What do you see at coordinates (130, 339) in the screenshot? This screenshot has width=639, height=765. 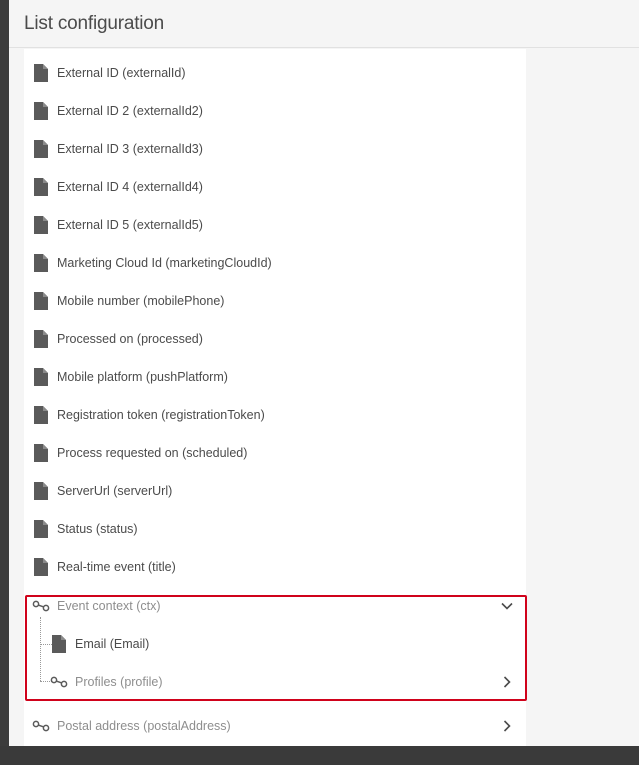 I see `field-label: Processed on (processed)` at bounding box center [130, 339].